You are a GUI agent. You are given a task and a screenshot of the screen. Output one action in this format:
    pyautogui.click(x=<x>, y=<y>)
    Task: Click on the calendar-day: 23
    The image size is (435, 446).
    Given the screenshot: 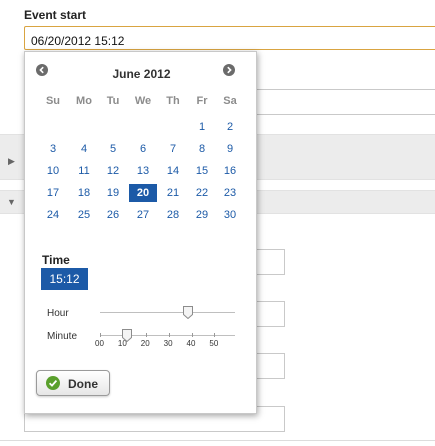 What is the action you would take?
    pyautogui.click(x=230, y=193)
    